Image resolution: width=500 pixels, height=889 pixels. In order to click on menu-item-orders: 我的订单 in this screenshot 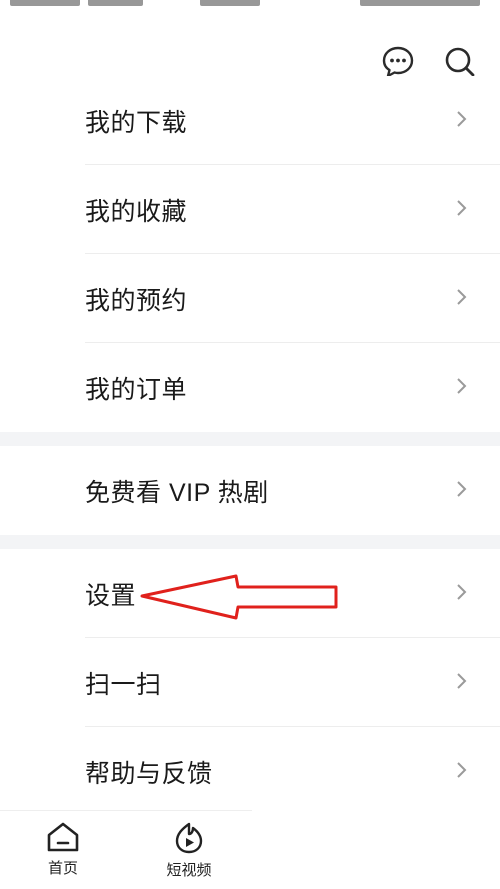, I will do `click(250, 387)`.